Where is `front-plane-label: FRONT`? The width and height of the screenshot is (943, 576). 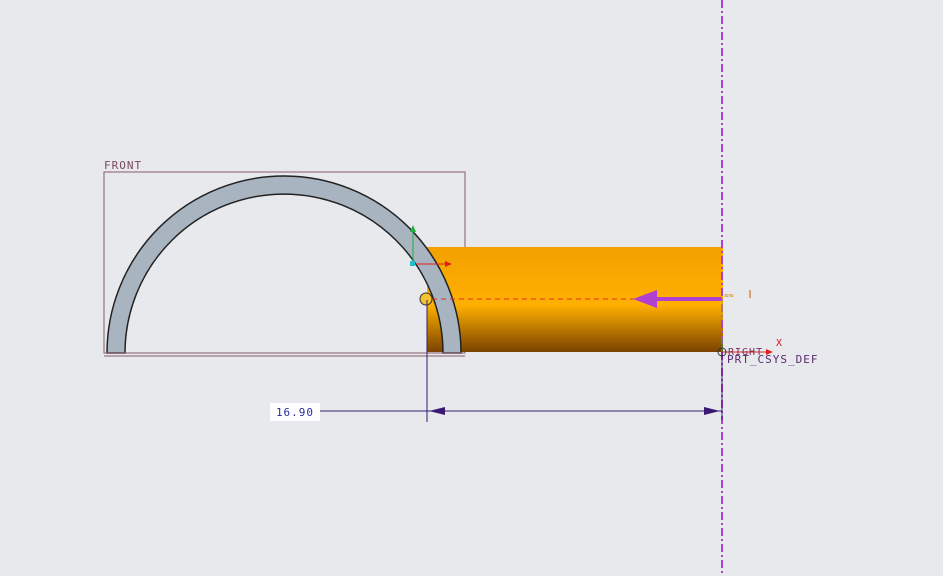 front-plane-label: FRONT is located at coordinates (123, 165).